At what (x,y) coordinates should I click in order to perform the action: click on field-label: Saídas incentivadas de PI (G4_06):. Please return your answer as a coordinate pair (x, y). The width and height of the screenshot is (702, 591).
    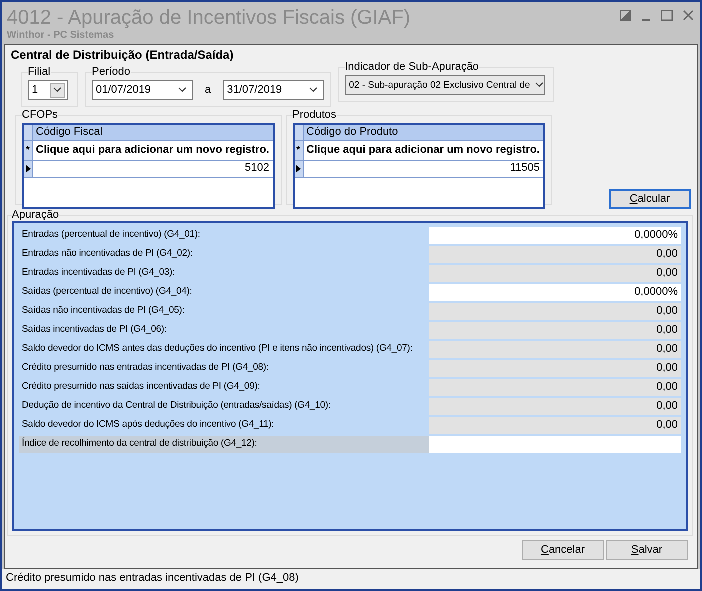
    Looking at the image, I should click on (94, 330).